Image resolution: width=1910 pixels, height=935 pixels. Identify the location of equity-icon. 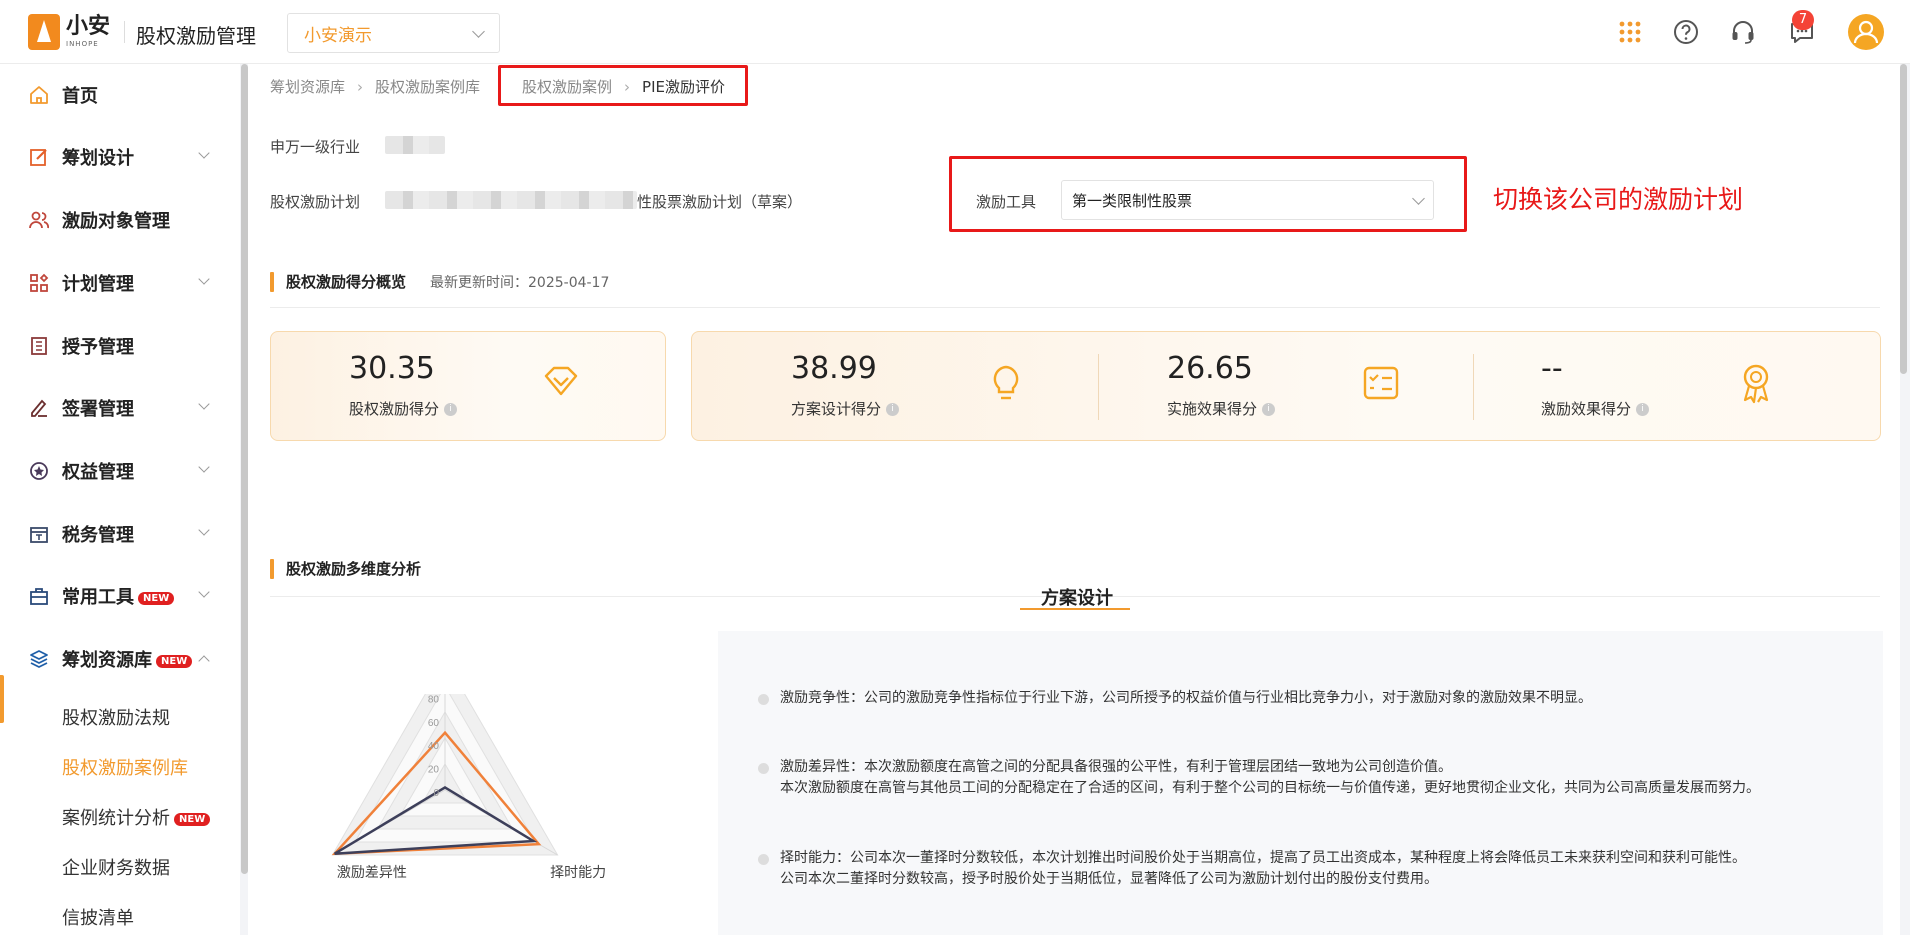
(39, 471).